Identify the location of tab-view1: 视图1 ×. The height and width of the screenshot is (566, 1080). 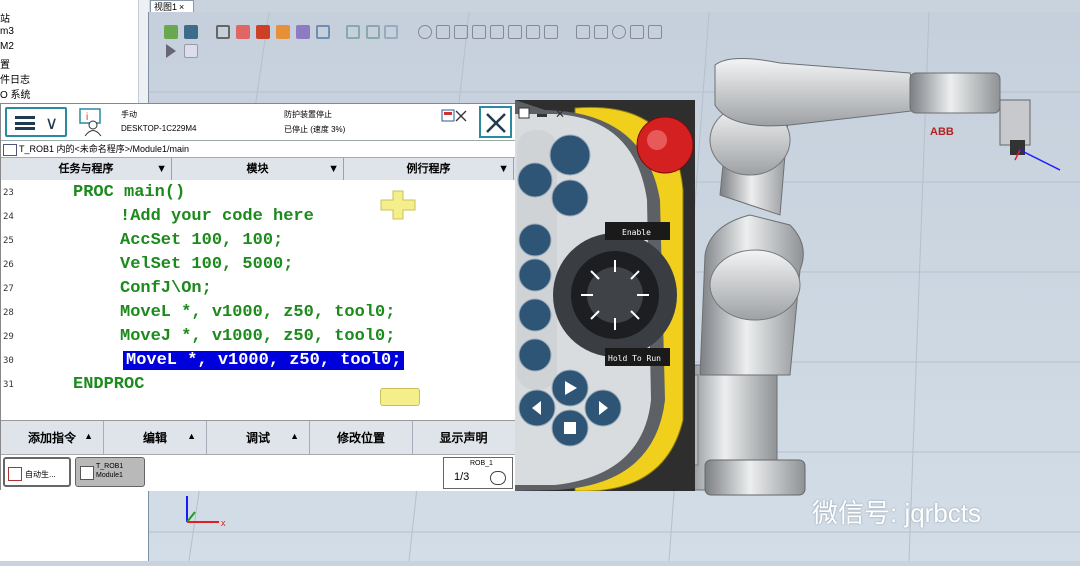
(172, 6).